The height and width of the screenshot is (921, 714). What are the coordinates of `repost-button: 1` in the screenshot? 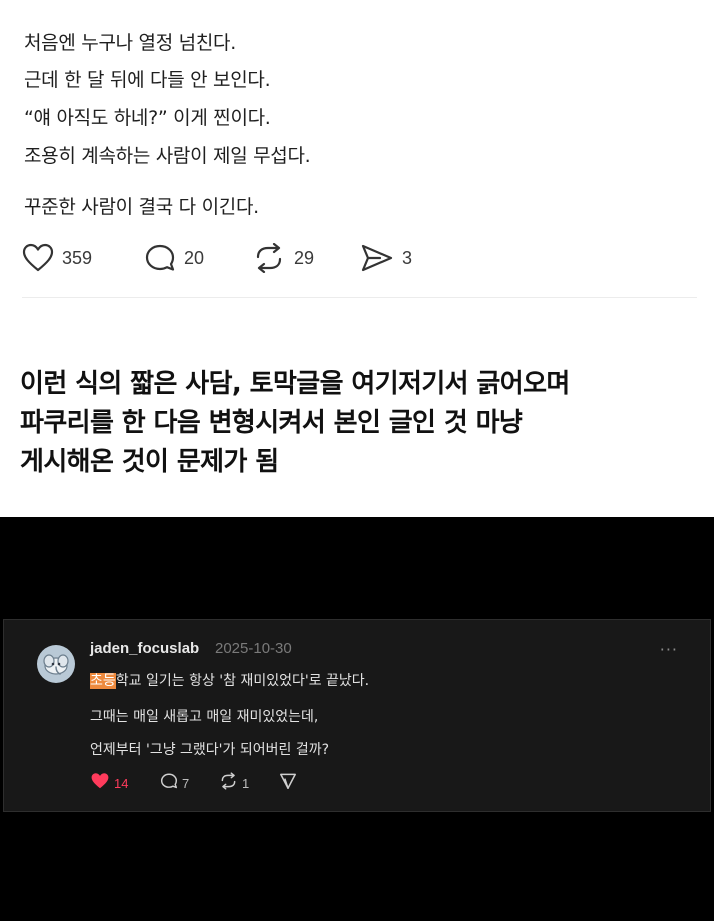 It's located at (234, 783).